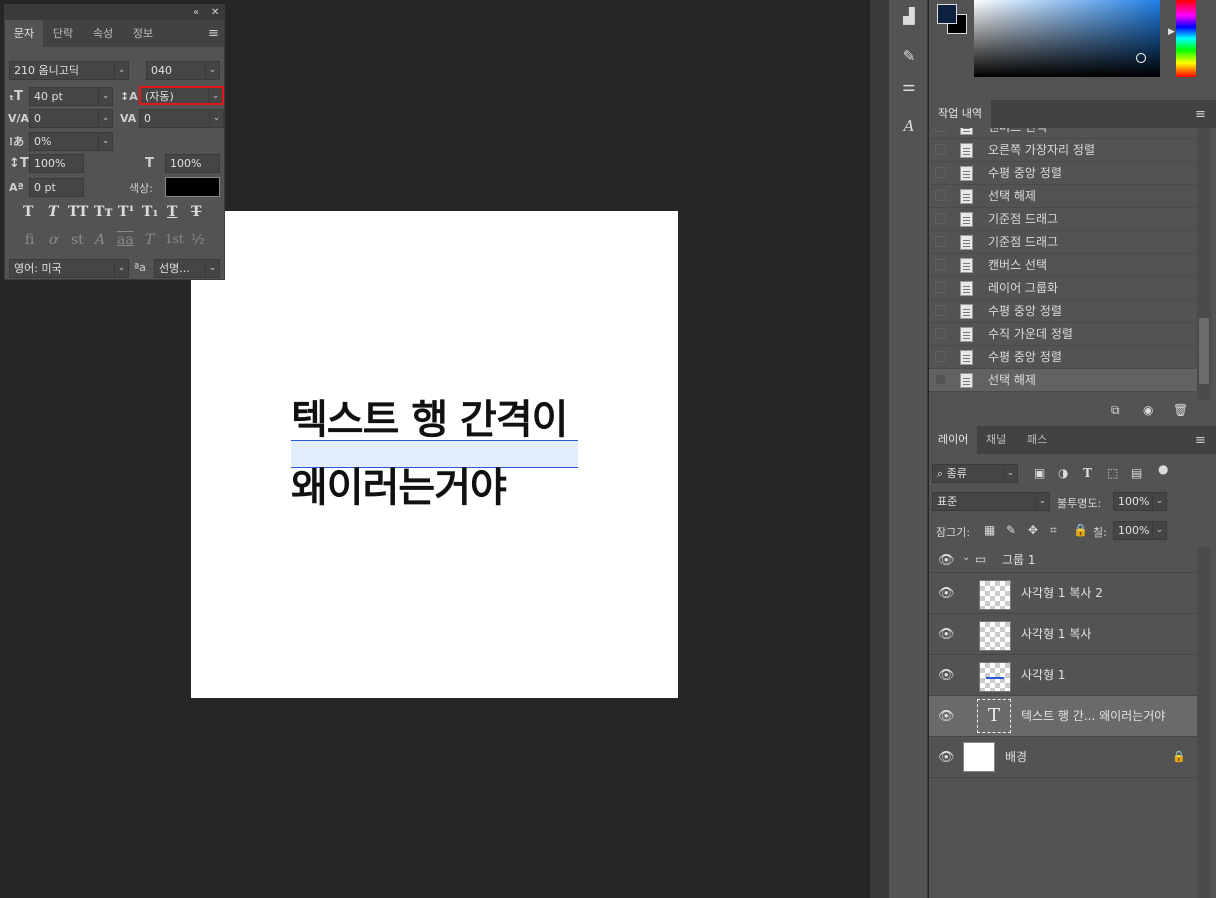 This screenshot has width=1216, height=898. I want to click on histogram-icon: ▟, so click(909, 16).